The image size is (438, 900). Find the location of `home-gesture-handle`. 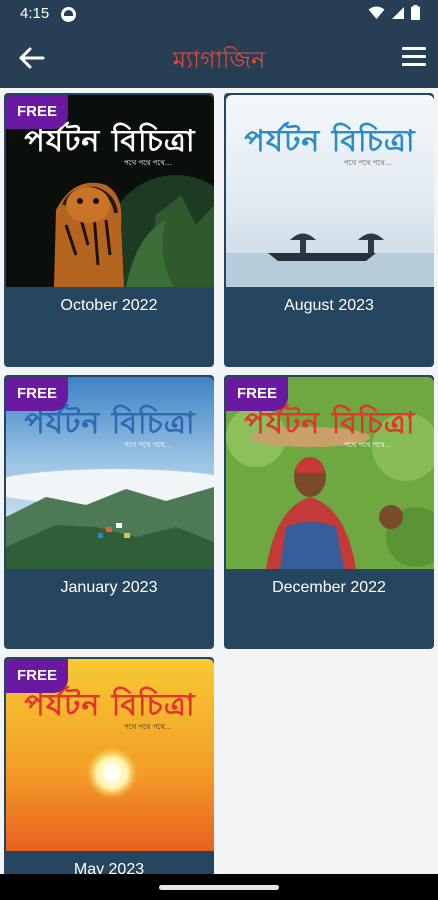

home-gesture-handle is located at coordinates (219, 887).